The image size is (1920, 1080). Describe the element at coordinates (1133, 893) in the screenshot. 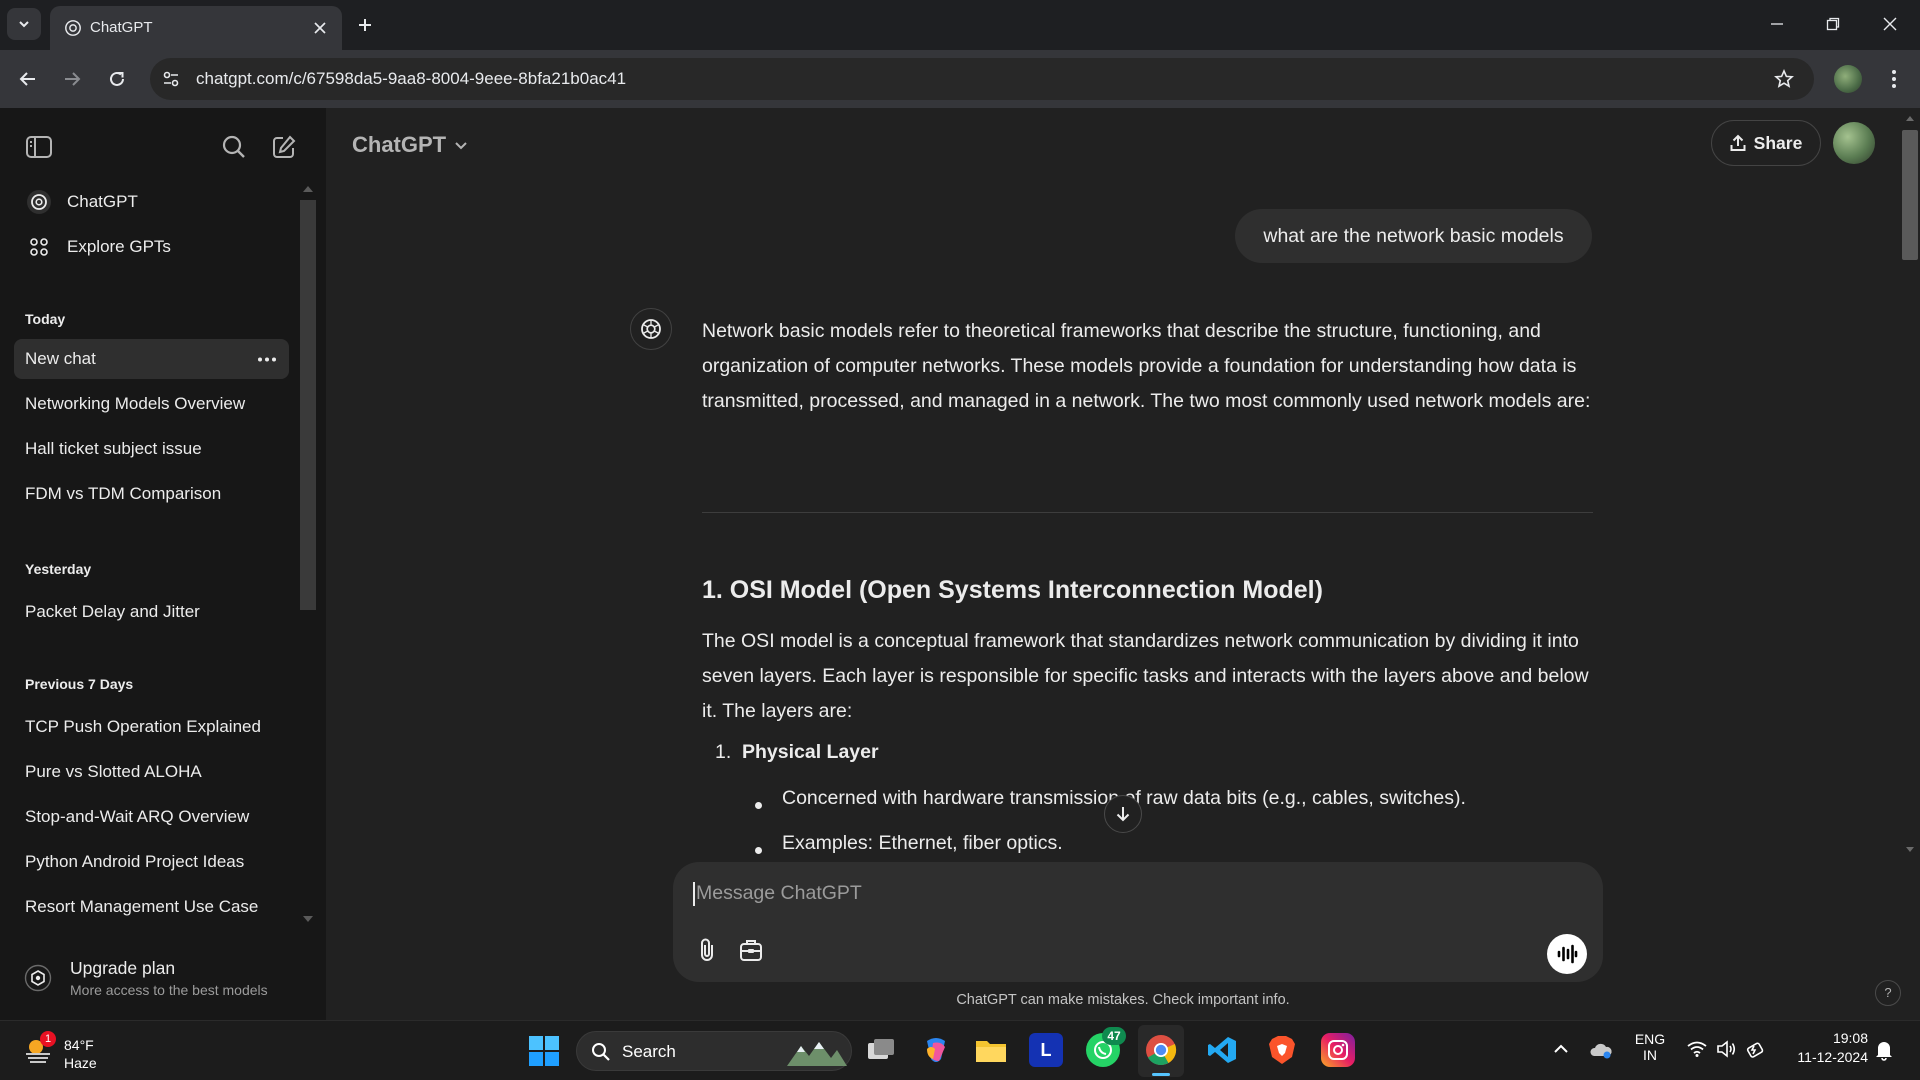

I see `message-input: Message ChatGPT` at that location.